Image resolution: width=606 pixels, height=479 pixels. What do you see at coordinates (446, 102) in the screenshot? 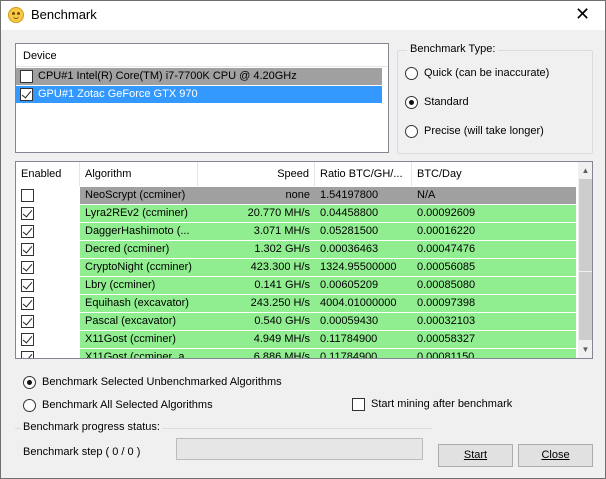
I see `radio-standard-label: Standard` at bounding box center [446, 102].